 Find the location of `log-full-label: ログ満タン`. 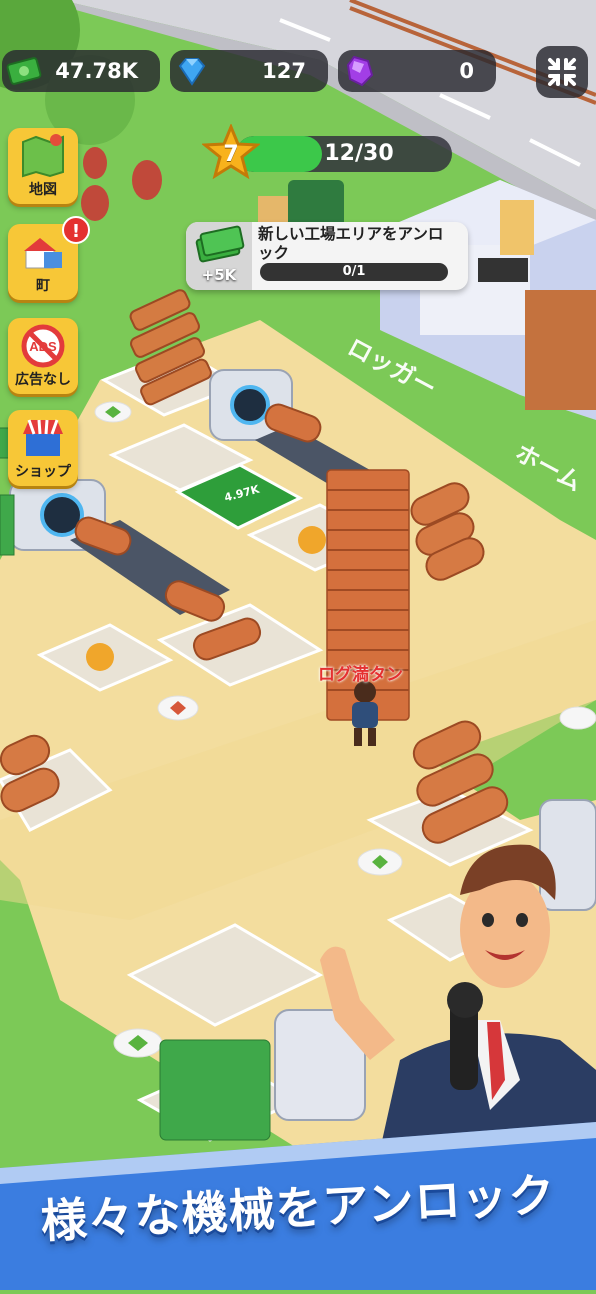

log-full-label: ログ満タン is located at coordinates (360, 675).